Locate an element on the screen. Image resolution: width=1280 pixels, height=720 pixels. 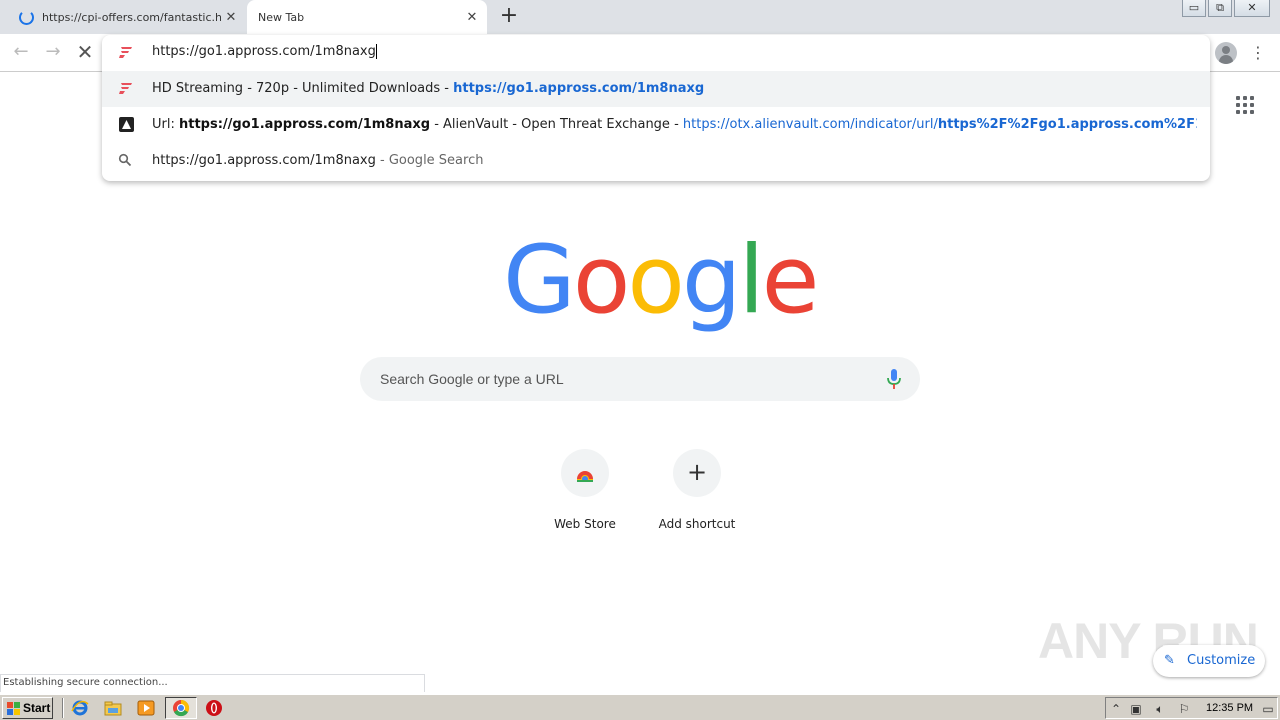
shortcut-tile is located at coordinates (585, 473).